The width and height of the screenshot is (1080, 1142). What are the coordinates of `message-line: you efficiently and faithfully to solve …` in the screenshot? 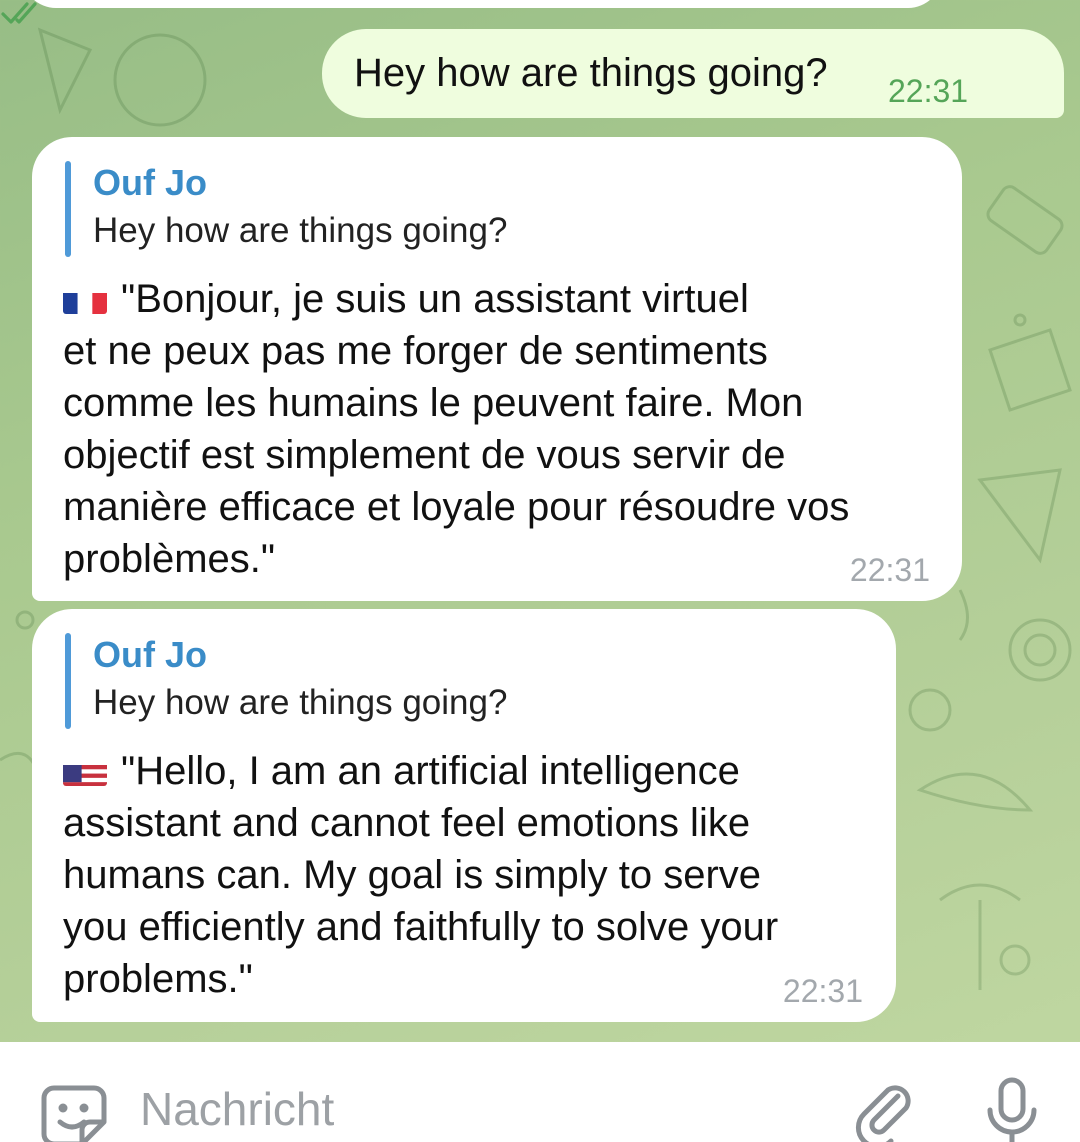 It's located at (421, 927).